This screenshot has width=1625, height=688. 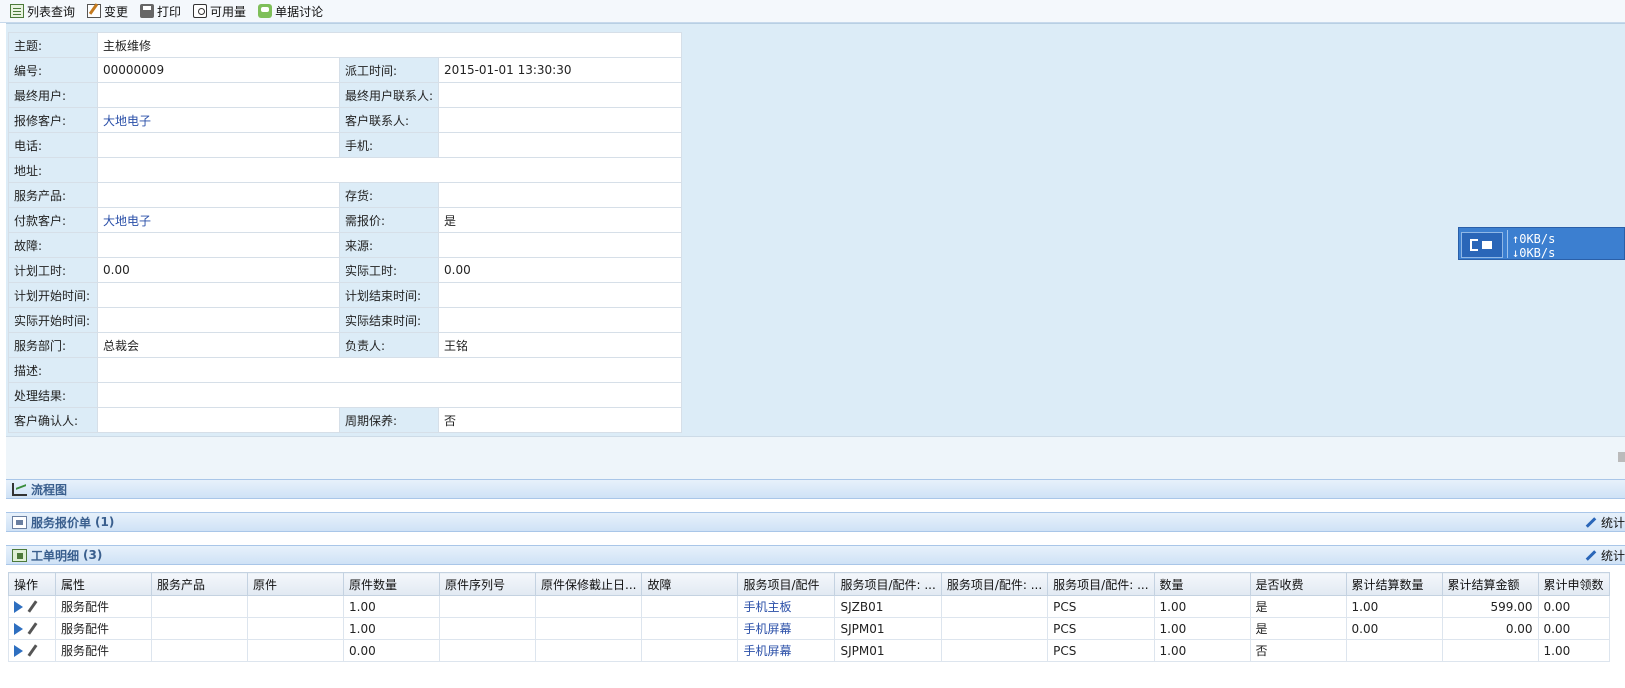 What do you see at coordinates (290, 11) in the screenshot?
I see `document-discuss-button: 单据讨论` at bounding box center [290, 11].